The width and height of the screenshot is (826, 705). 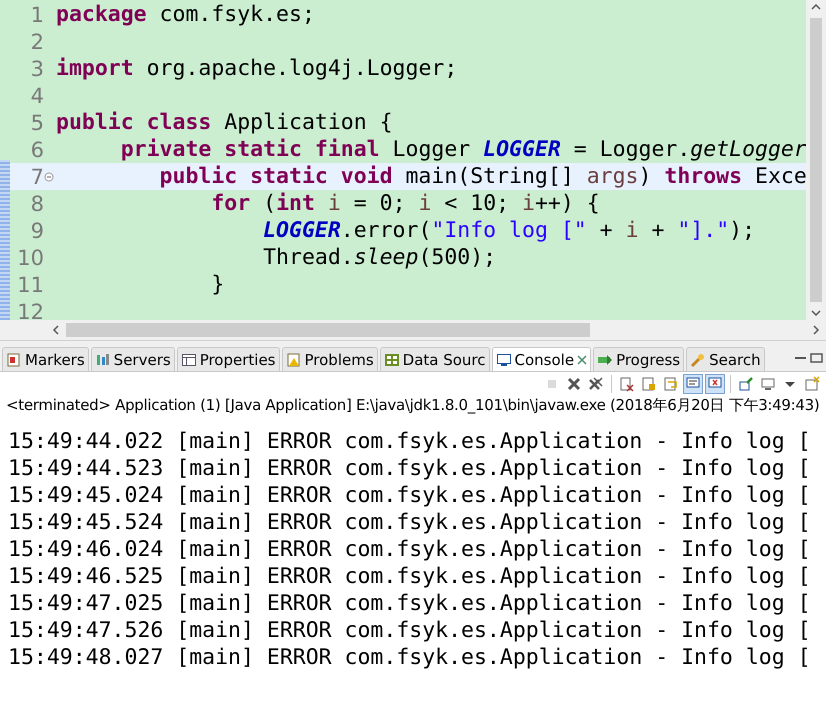 I want to click on view-tab: Markers, so click(x=45, y=359).